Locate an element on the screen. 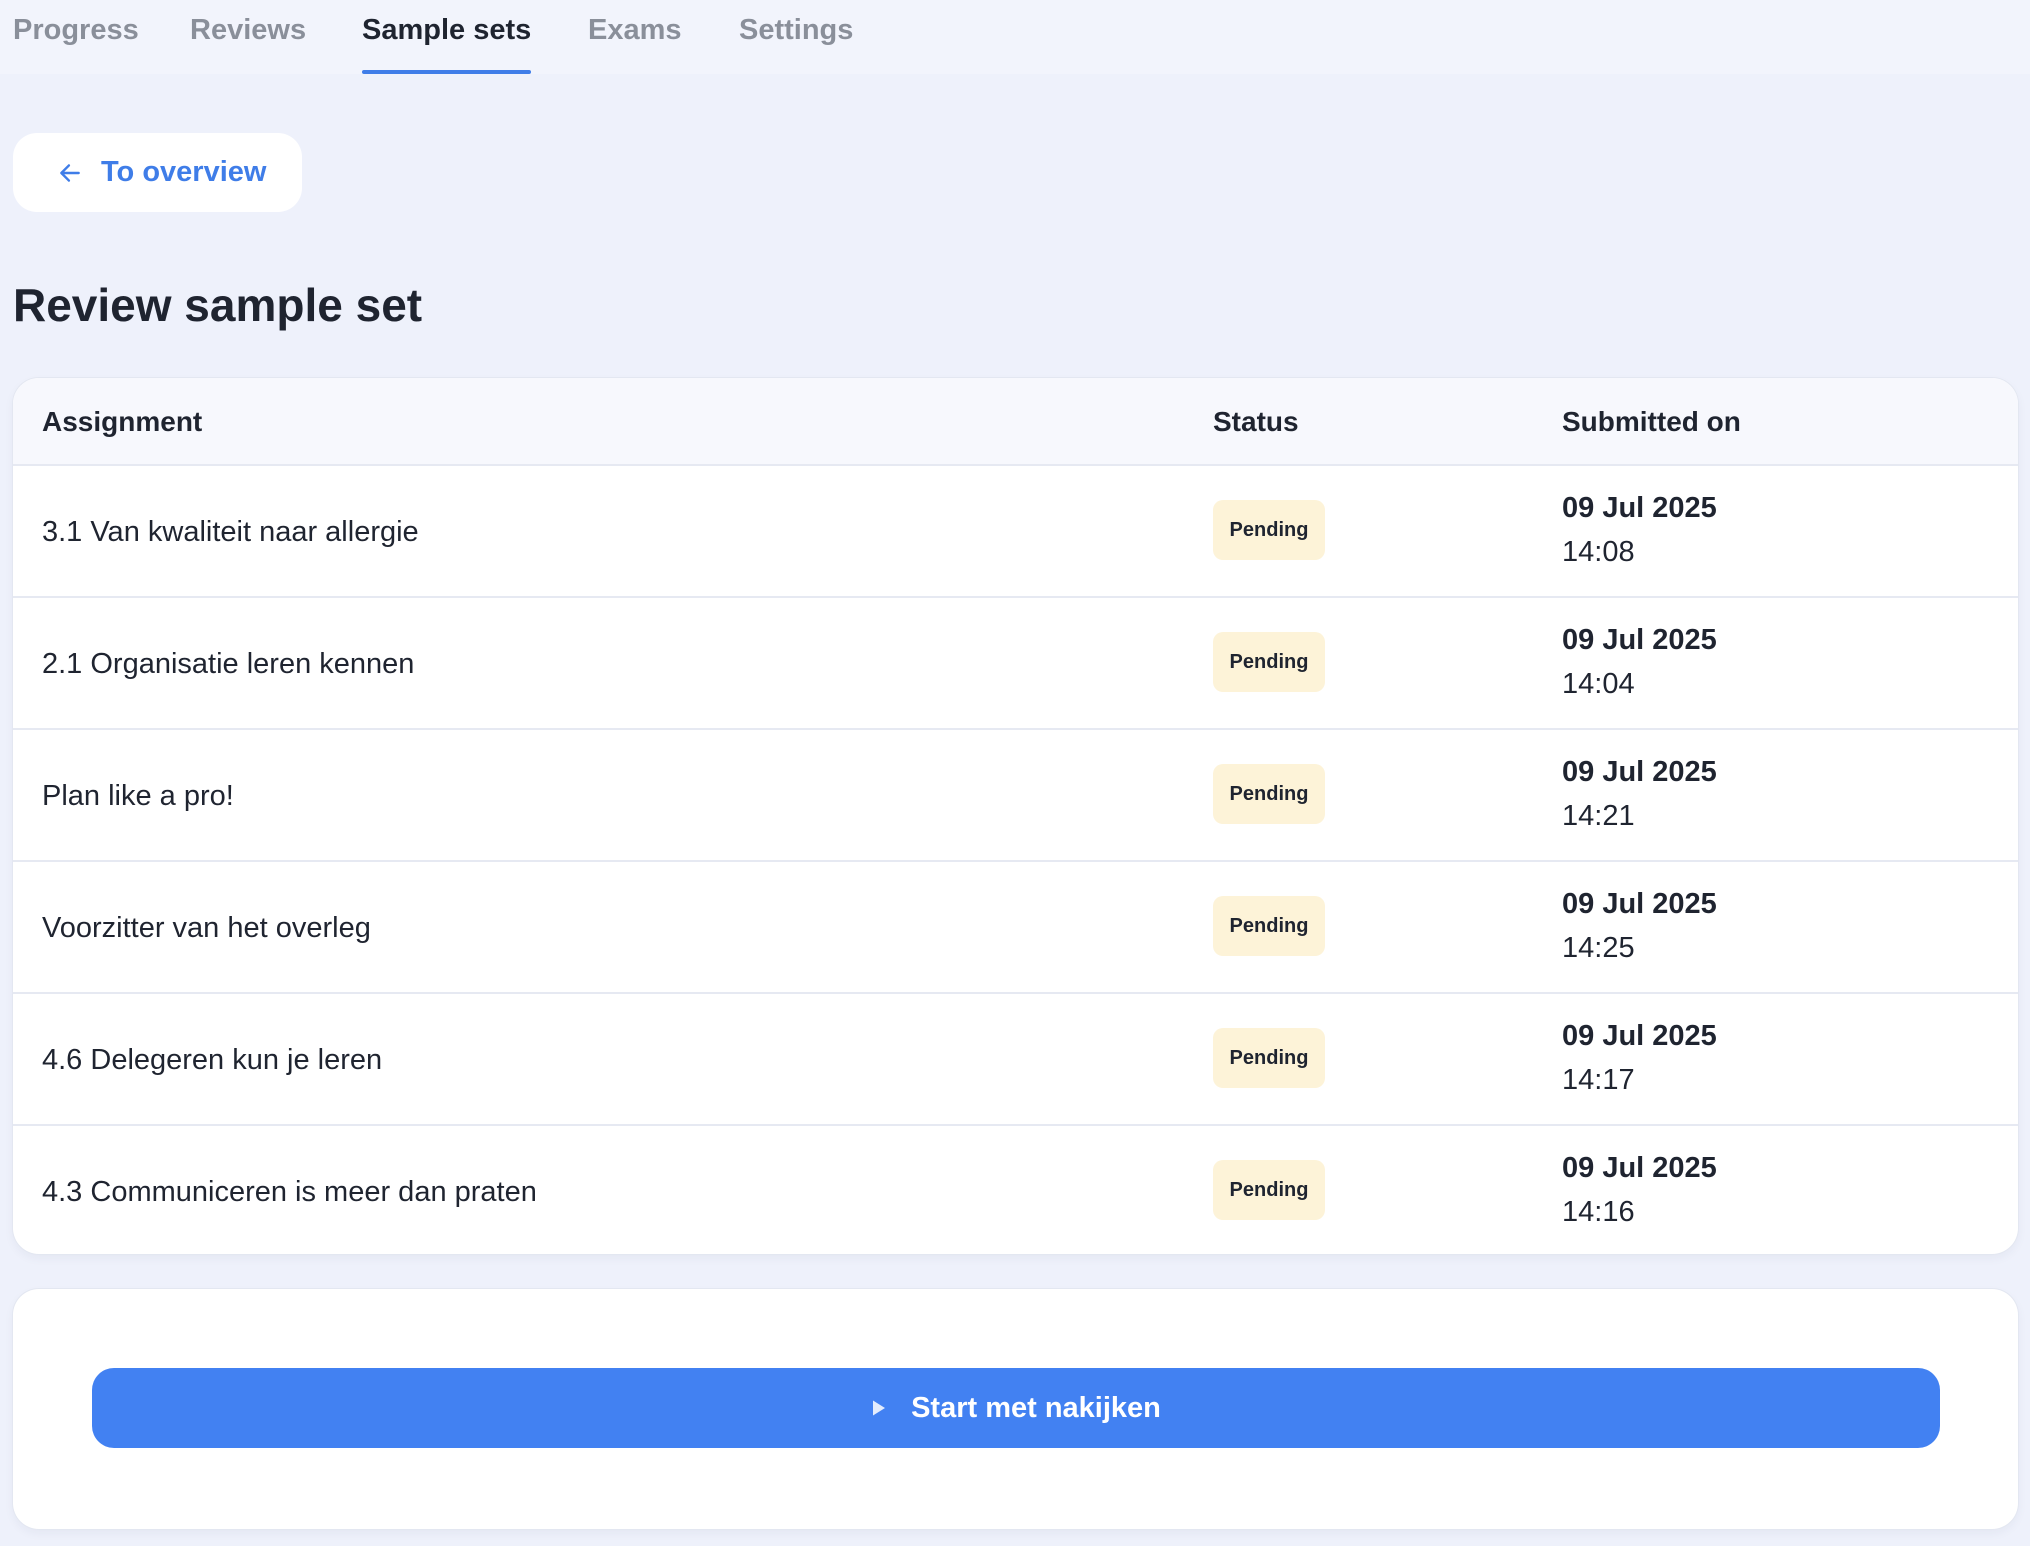  submitted-time: 14:04 is located at coordinates (1598, 684).